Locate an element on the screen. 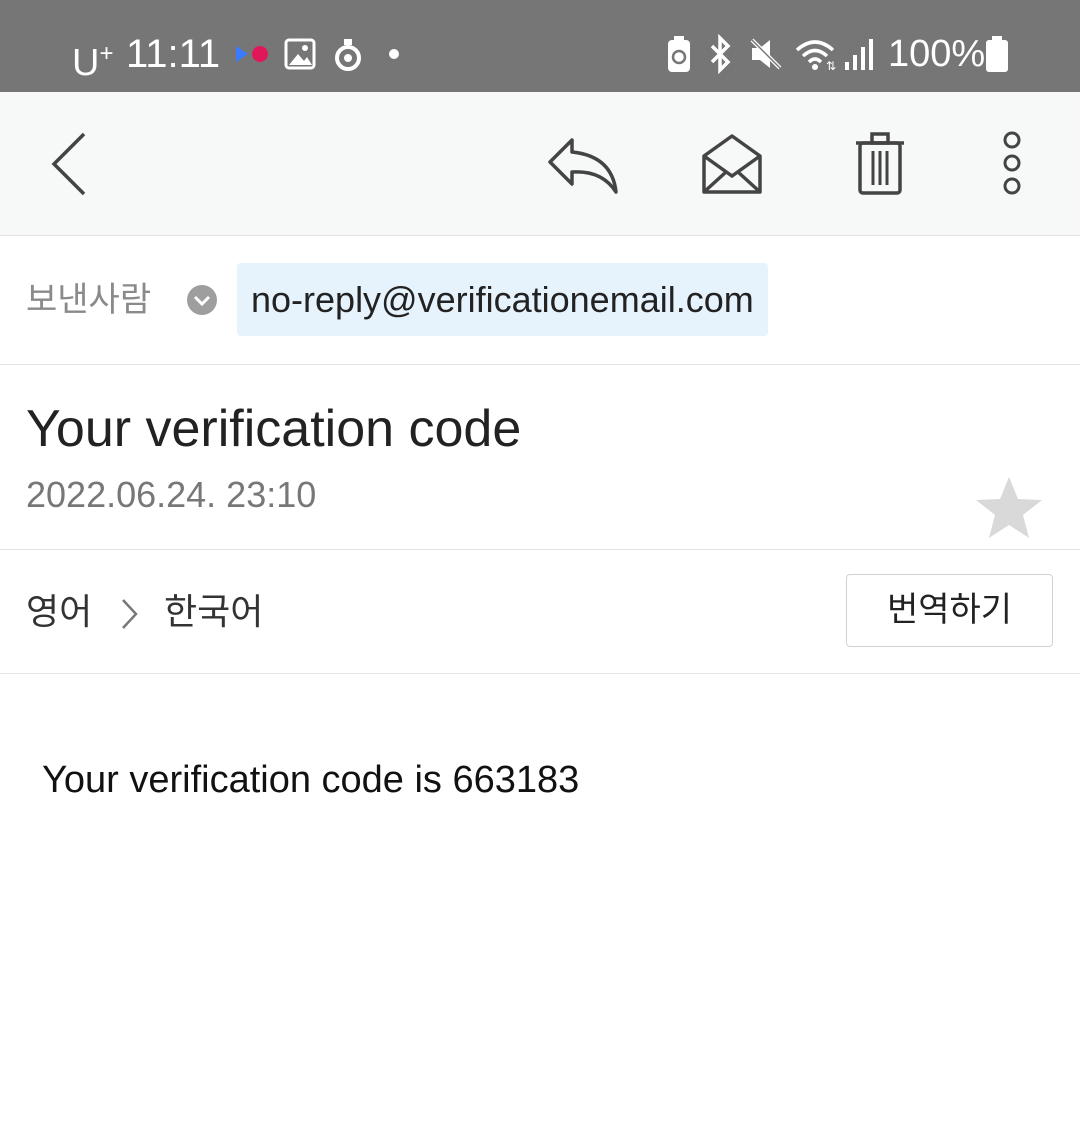  battery-saver-icon is located at coordinates (679, 54).